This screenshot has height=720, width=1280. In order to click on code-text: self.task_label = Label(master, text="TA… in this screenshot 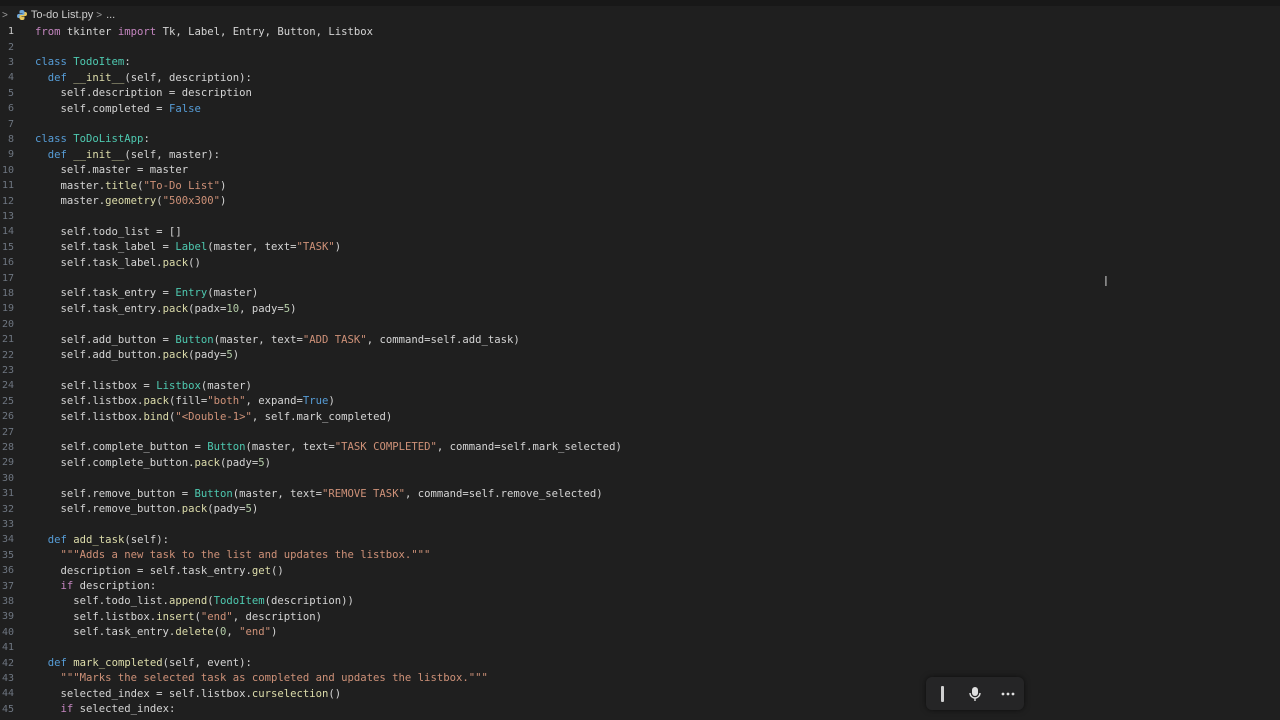, I will do `click(188, 247)`.